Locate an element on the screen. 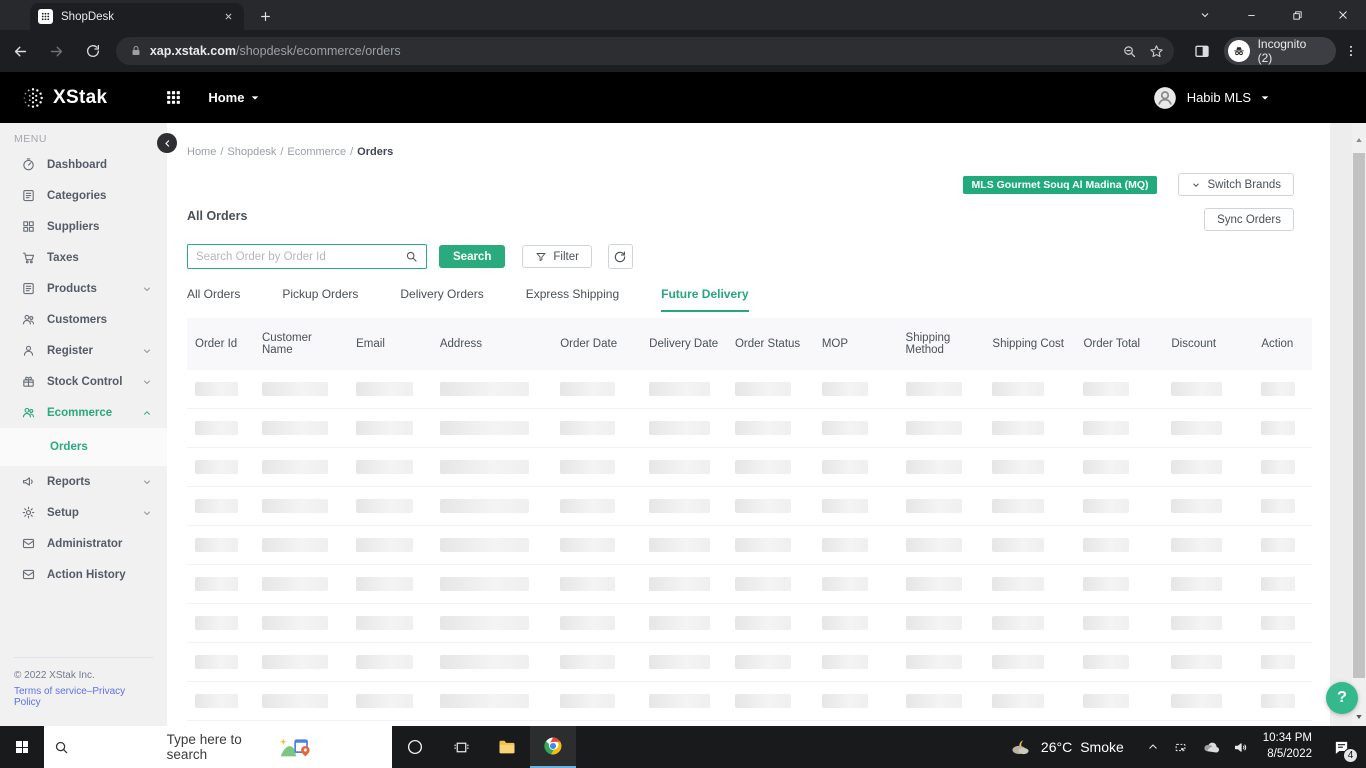  breadcrumb-item: Ecommerce is located at coordinates (316, 152).